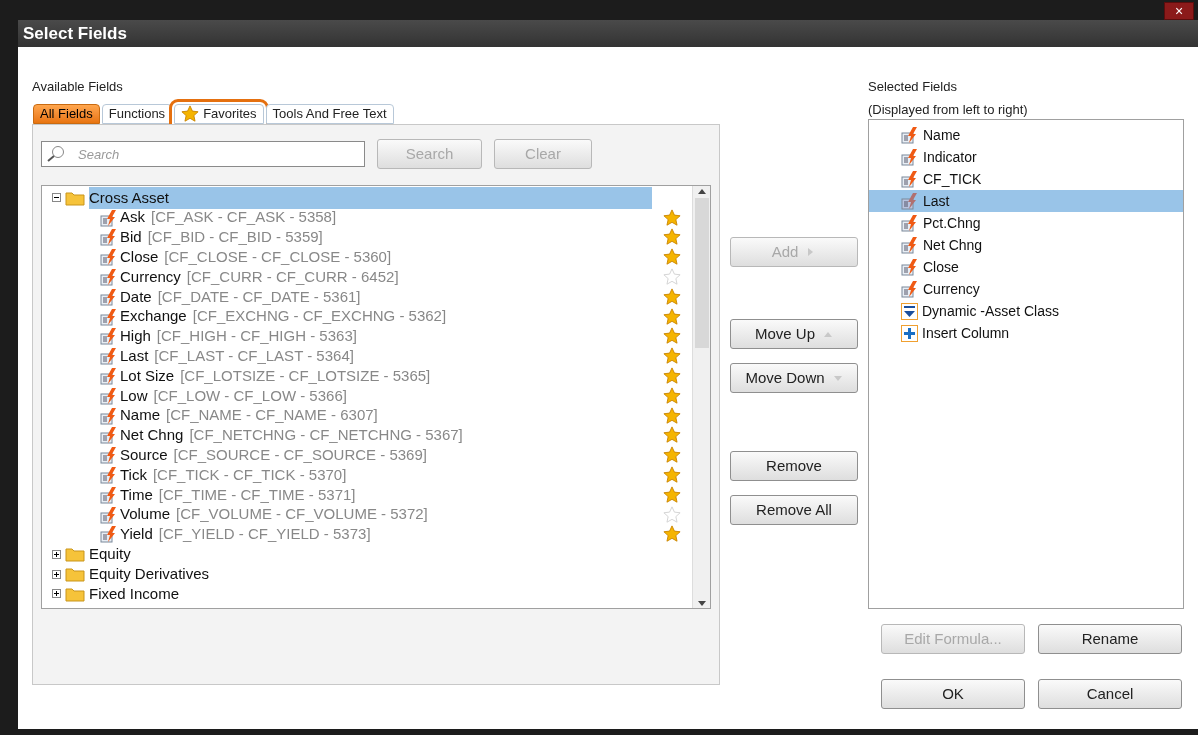  I want to click on button: Rename, so click(1110, 639).